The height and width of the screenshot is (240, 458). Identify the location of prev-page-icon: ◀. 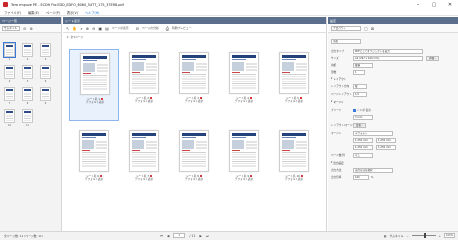
(168, 236).